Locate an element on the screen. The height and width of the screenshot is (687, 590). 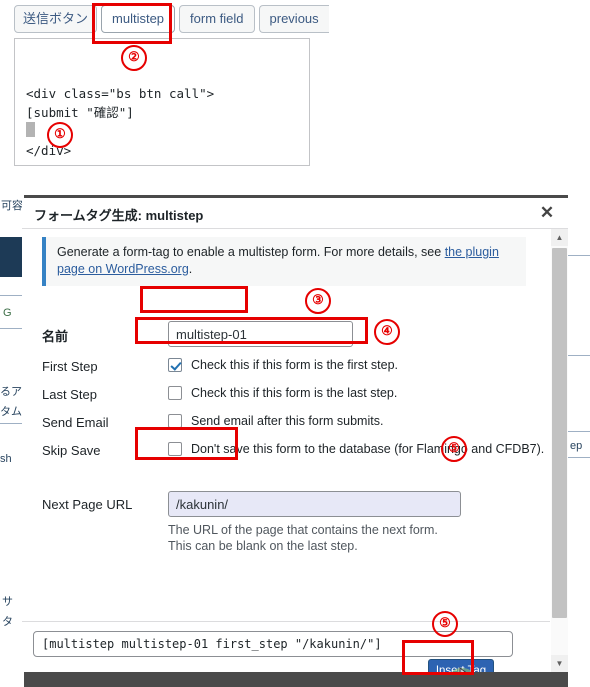
insert-tag-button: Insert Tag is located at coordinates (461, 665).